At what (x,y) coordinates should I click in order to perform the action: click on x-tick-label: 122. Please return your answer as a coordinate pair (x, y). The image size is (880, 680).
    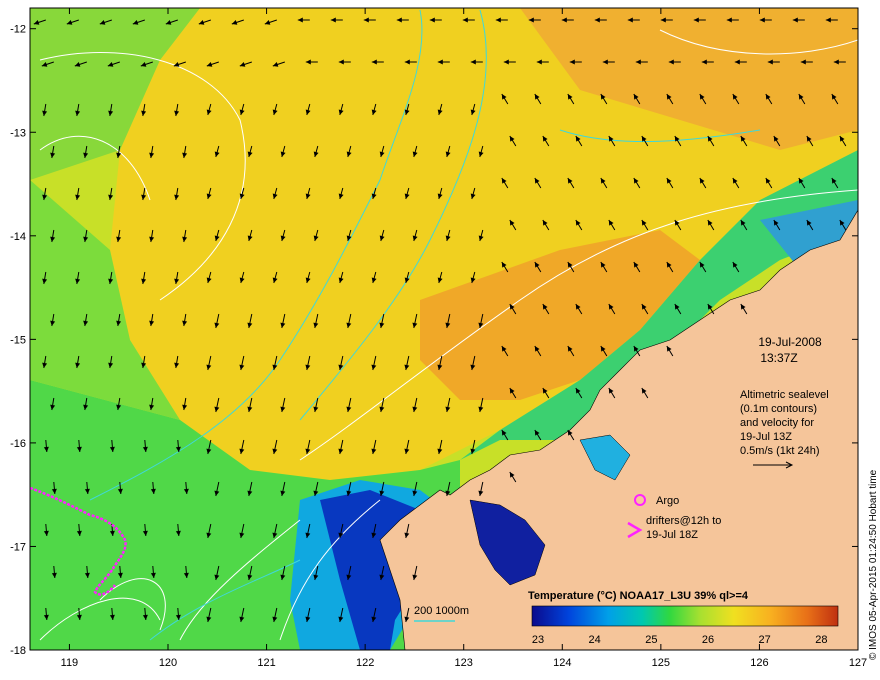
    Looking at the image, I should click on (365, 663).